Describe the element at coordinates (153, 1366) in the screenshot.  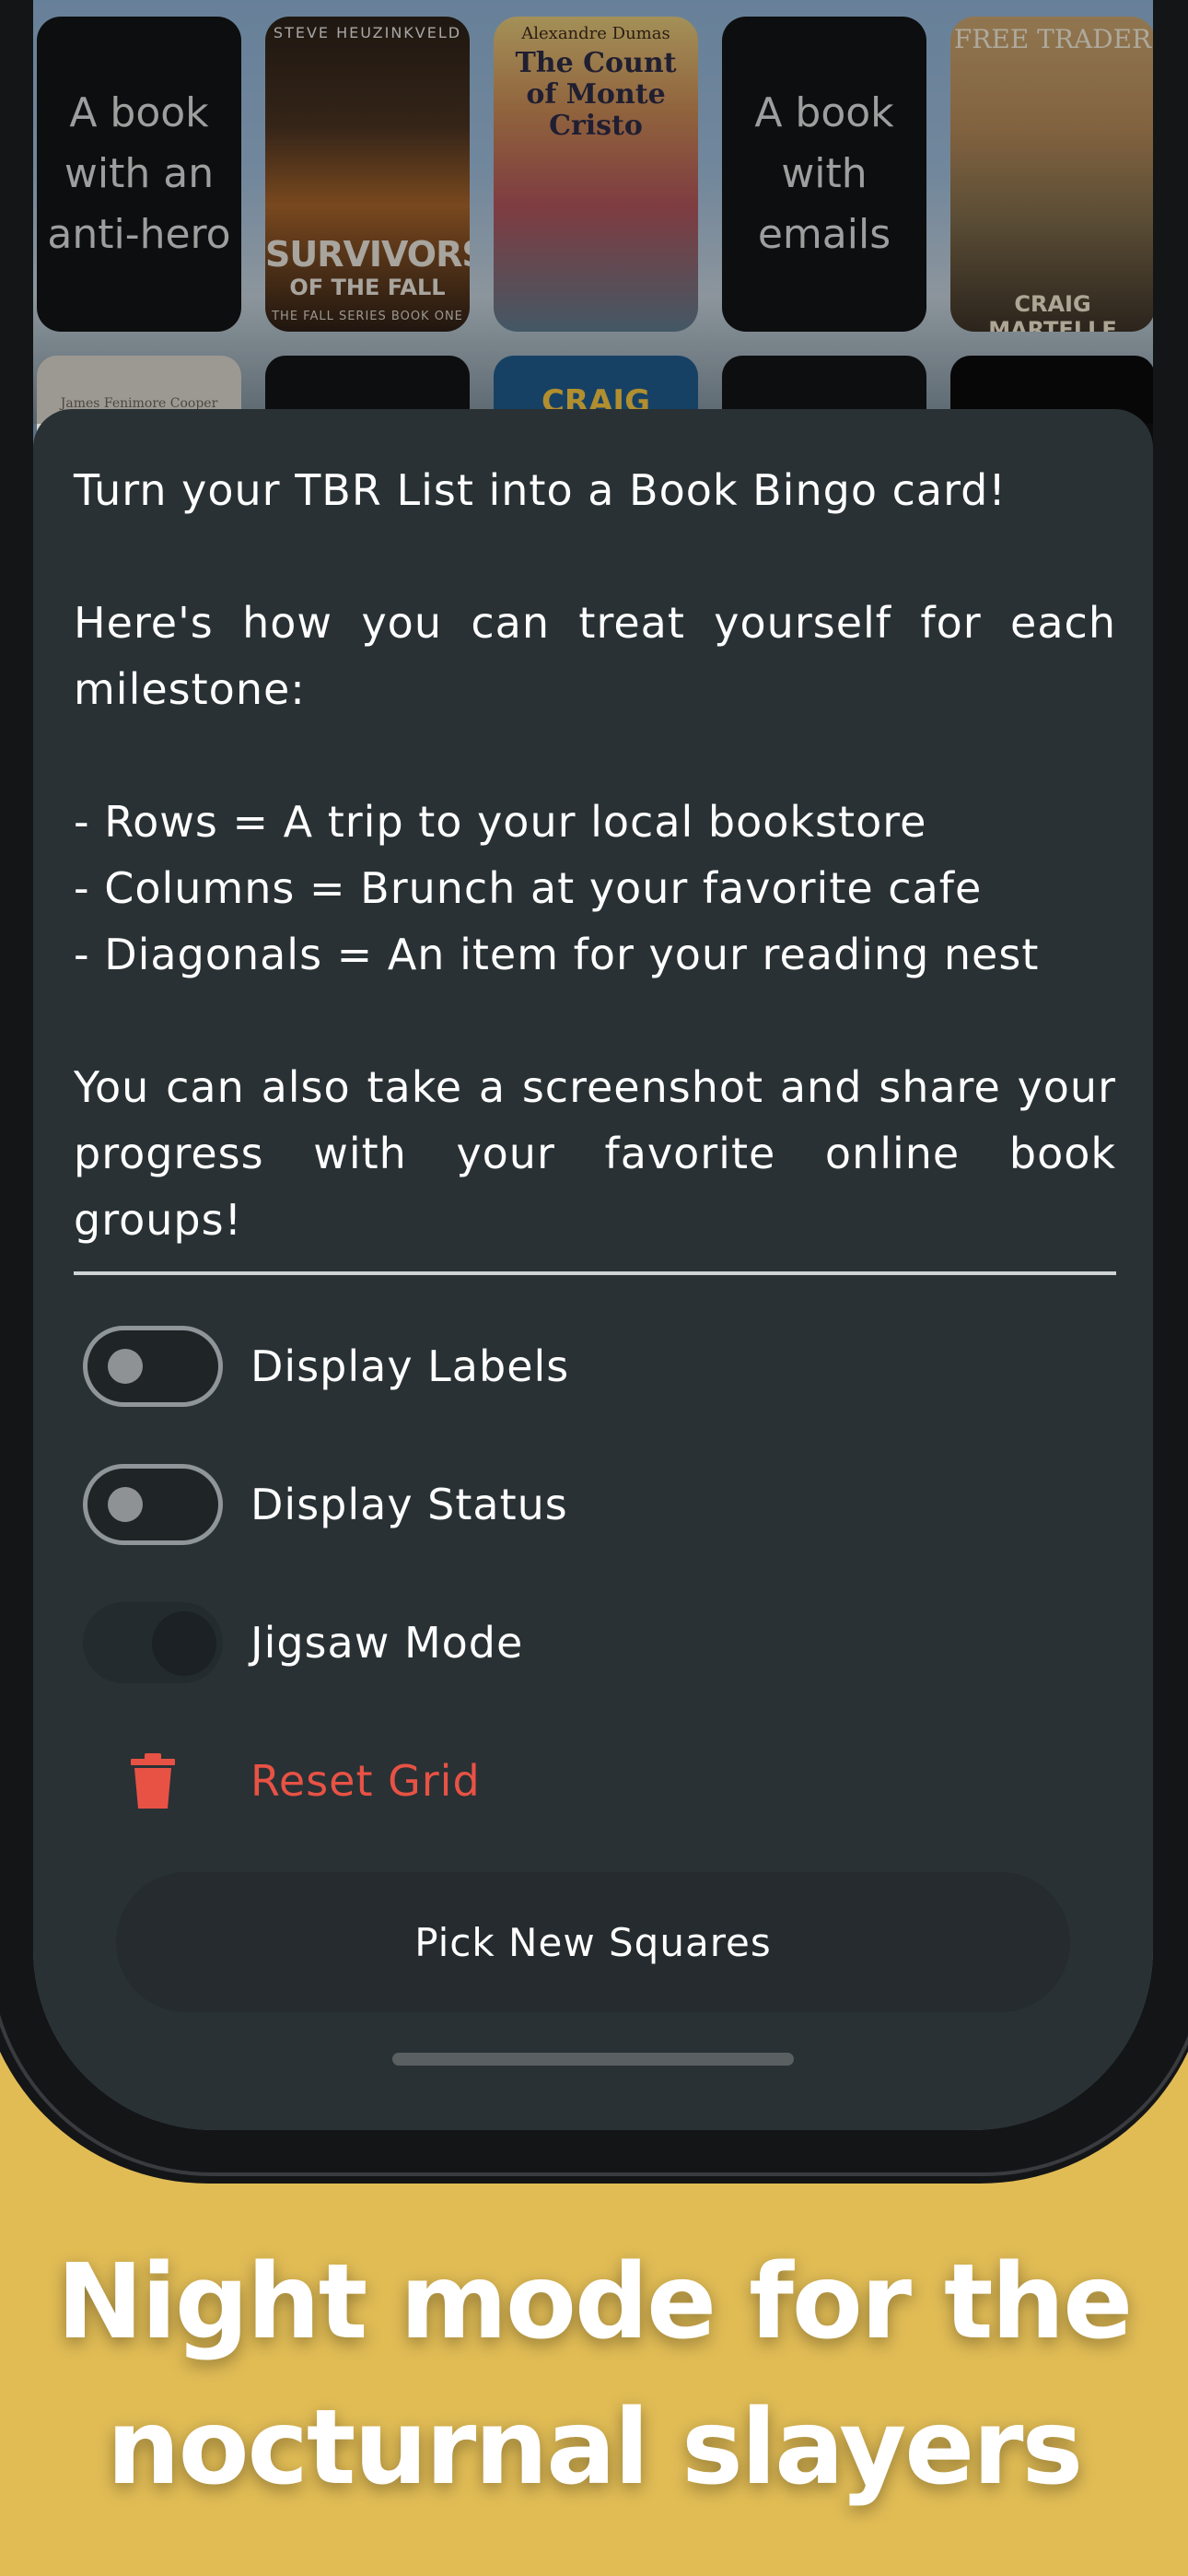
I see `display-labels-toggle` at that location.